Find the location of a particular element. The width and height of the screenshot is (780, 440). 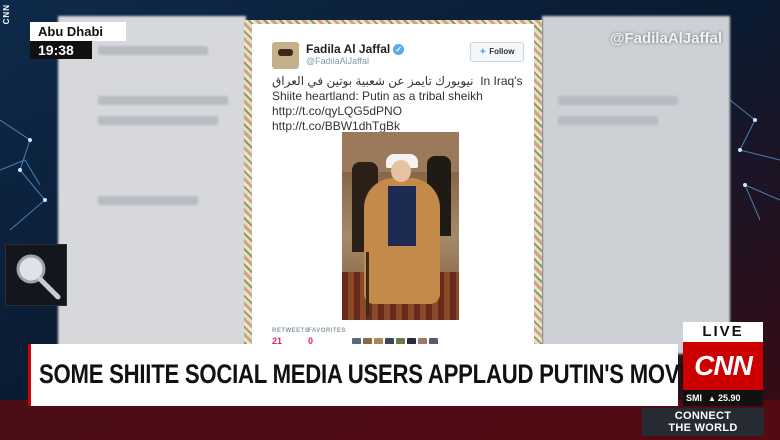

promo-line-2: THE WORLD is located at coordinates (703, 428).